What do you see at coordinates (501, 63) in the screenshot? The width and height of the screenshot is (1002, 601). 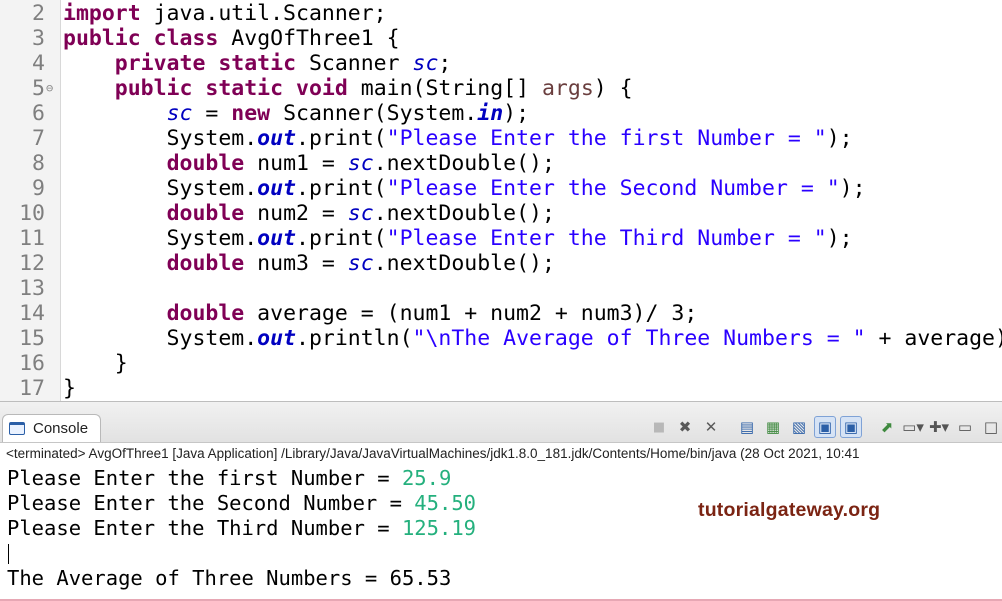 I see `code-line: 4 private static Scanner sc;` at bounding box center [501, 63].